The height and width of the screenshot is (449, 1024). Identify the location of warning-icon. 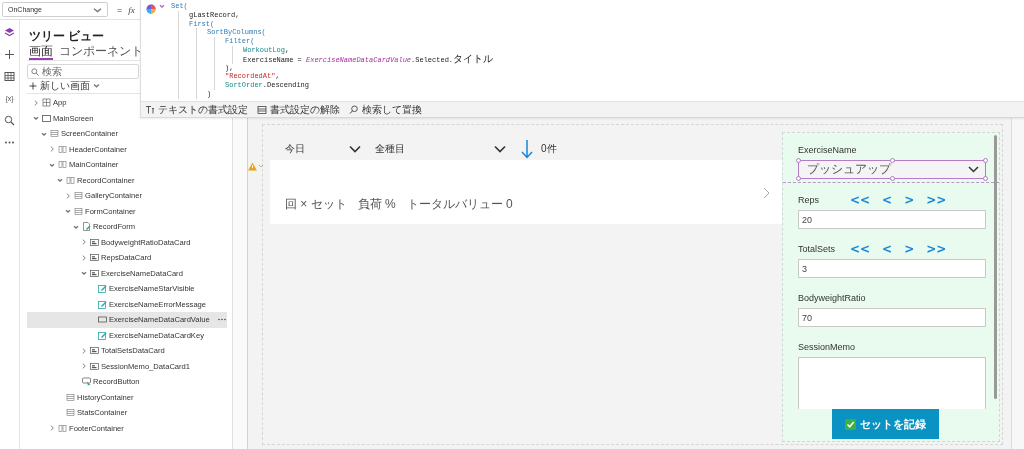
(256, 166).